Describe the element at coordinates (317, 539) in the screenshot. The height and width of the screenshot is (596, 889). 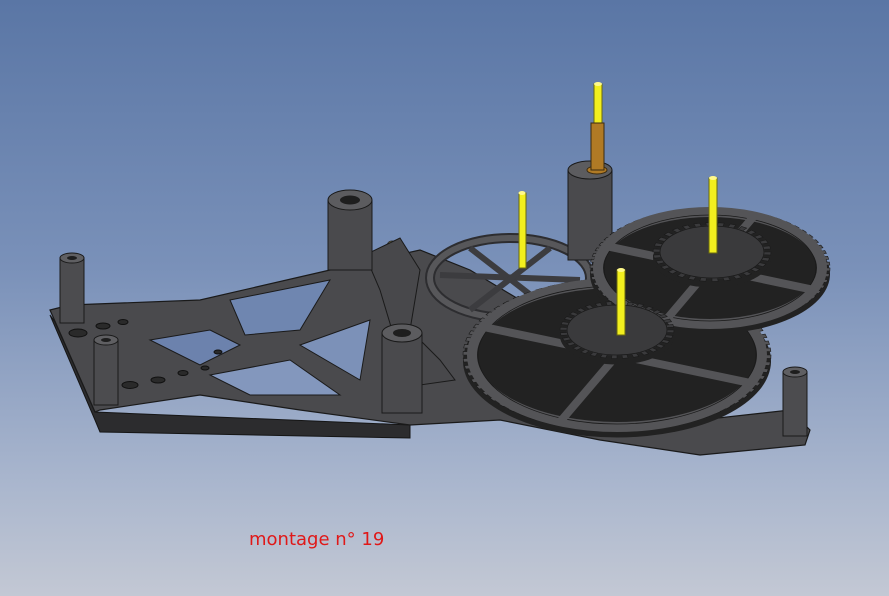
I see `caption-label: montage n° 19` at that location.